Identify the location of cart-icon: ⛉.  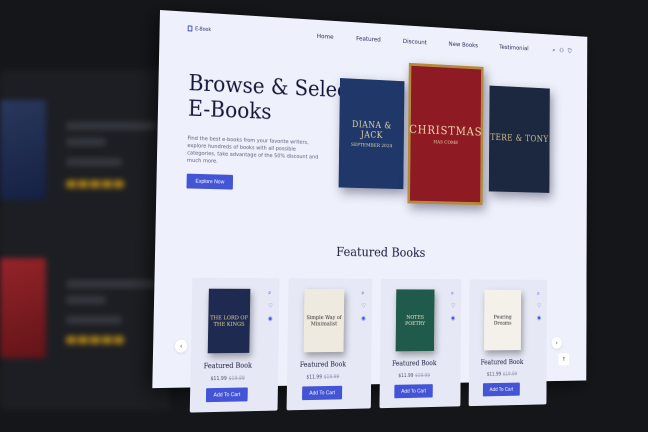
(570, 50).